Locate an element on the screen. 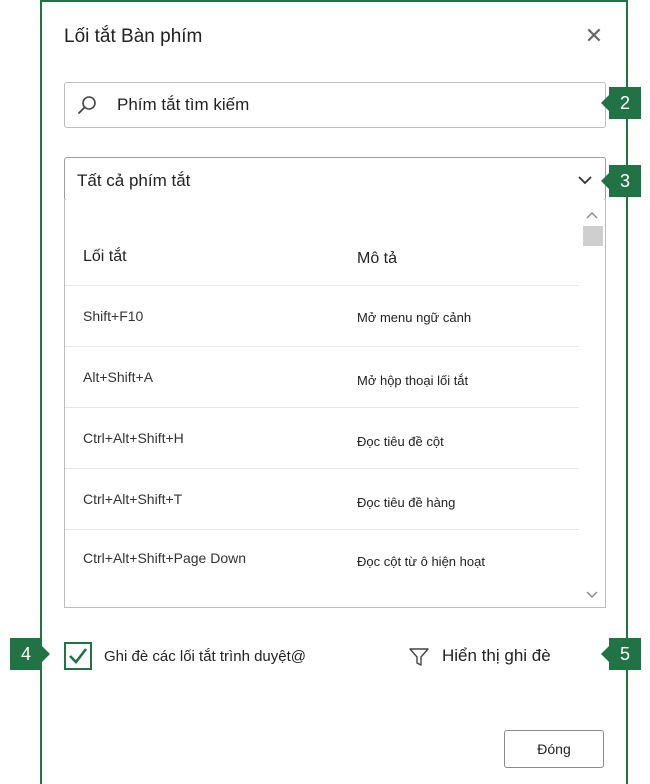 The width and height of the screenshot is (650, 784). scroll-up-icon is located at coordinates (592, 215).